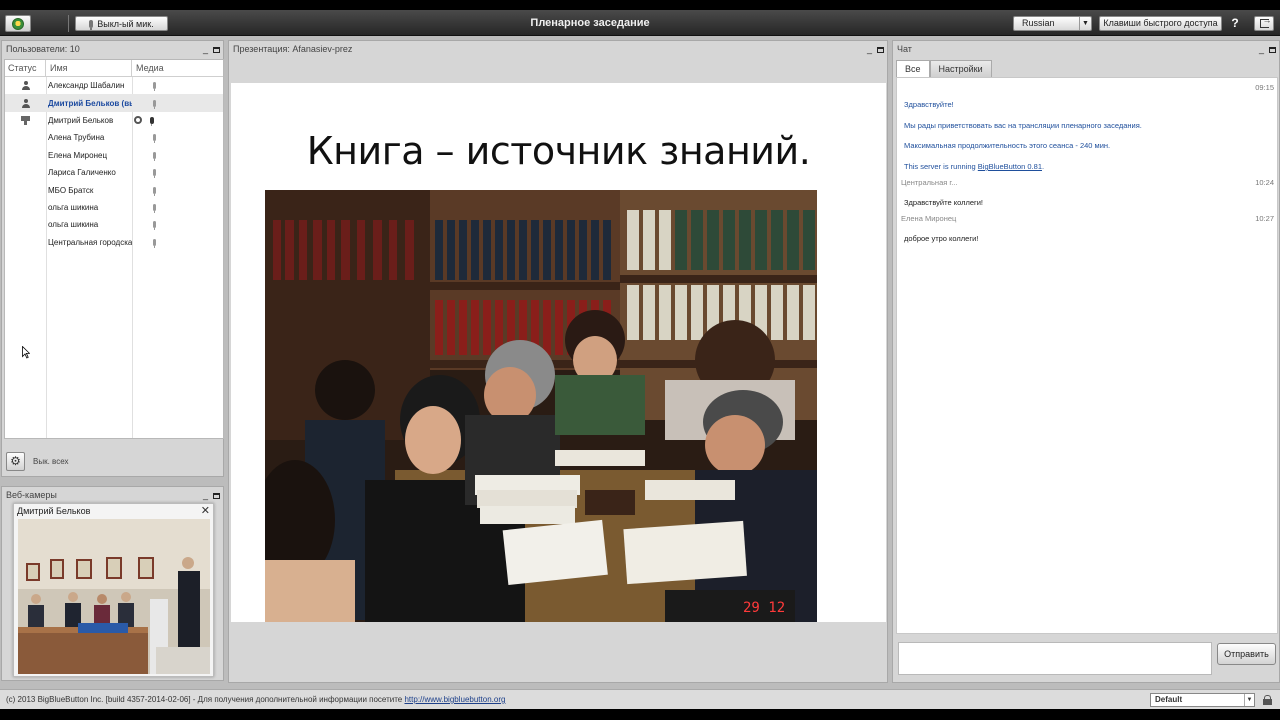  Describe the element at coordinates (114, 137) in the screenshot. I see `user-row: Алена Трубина` at that location.